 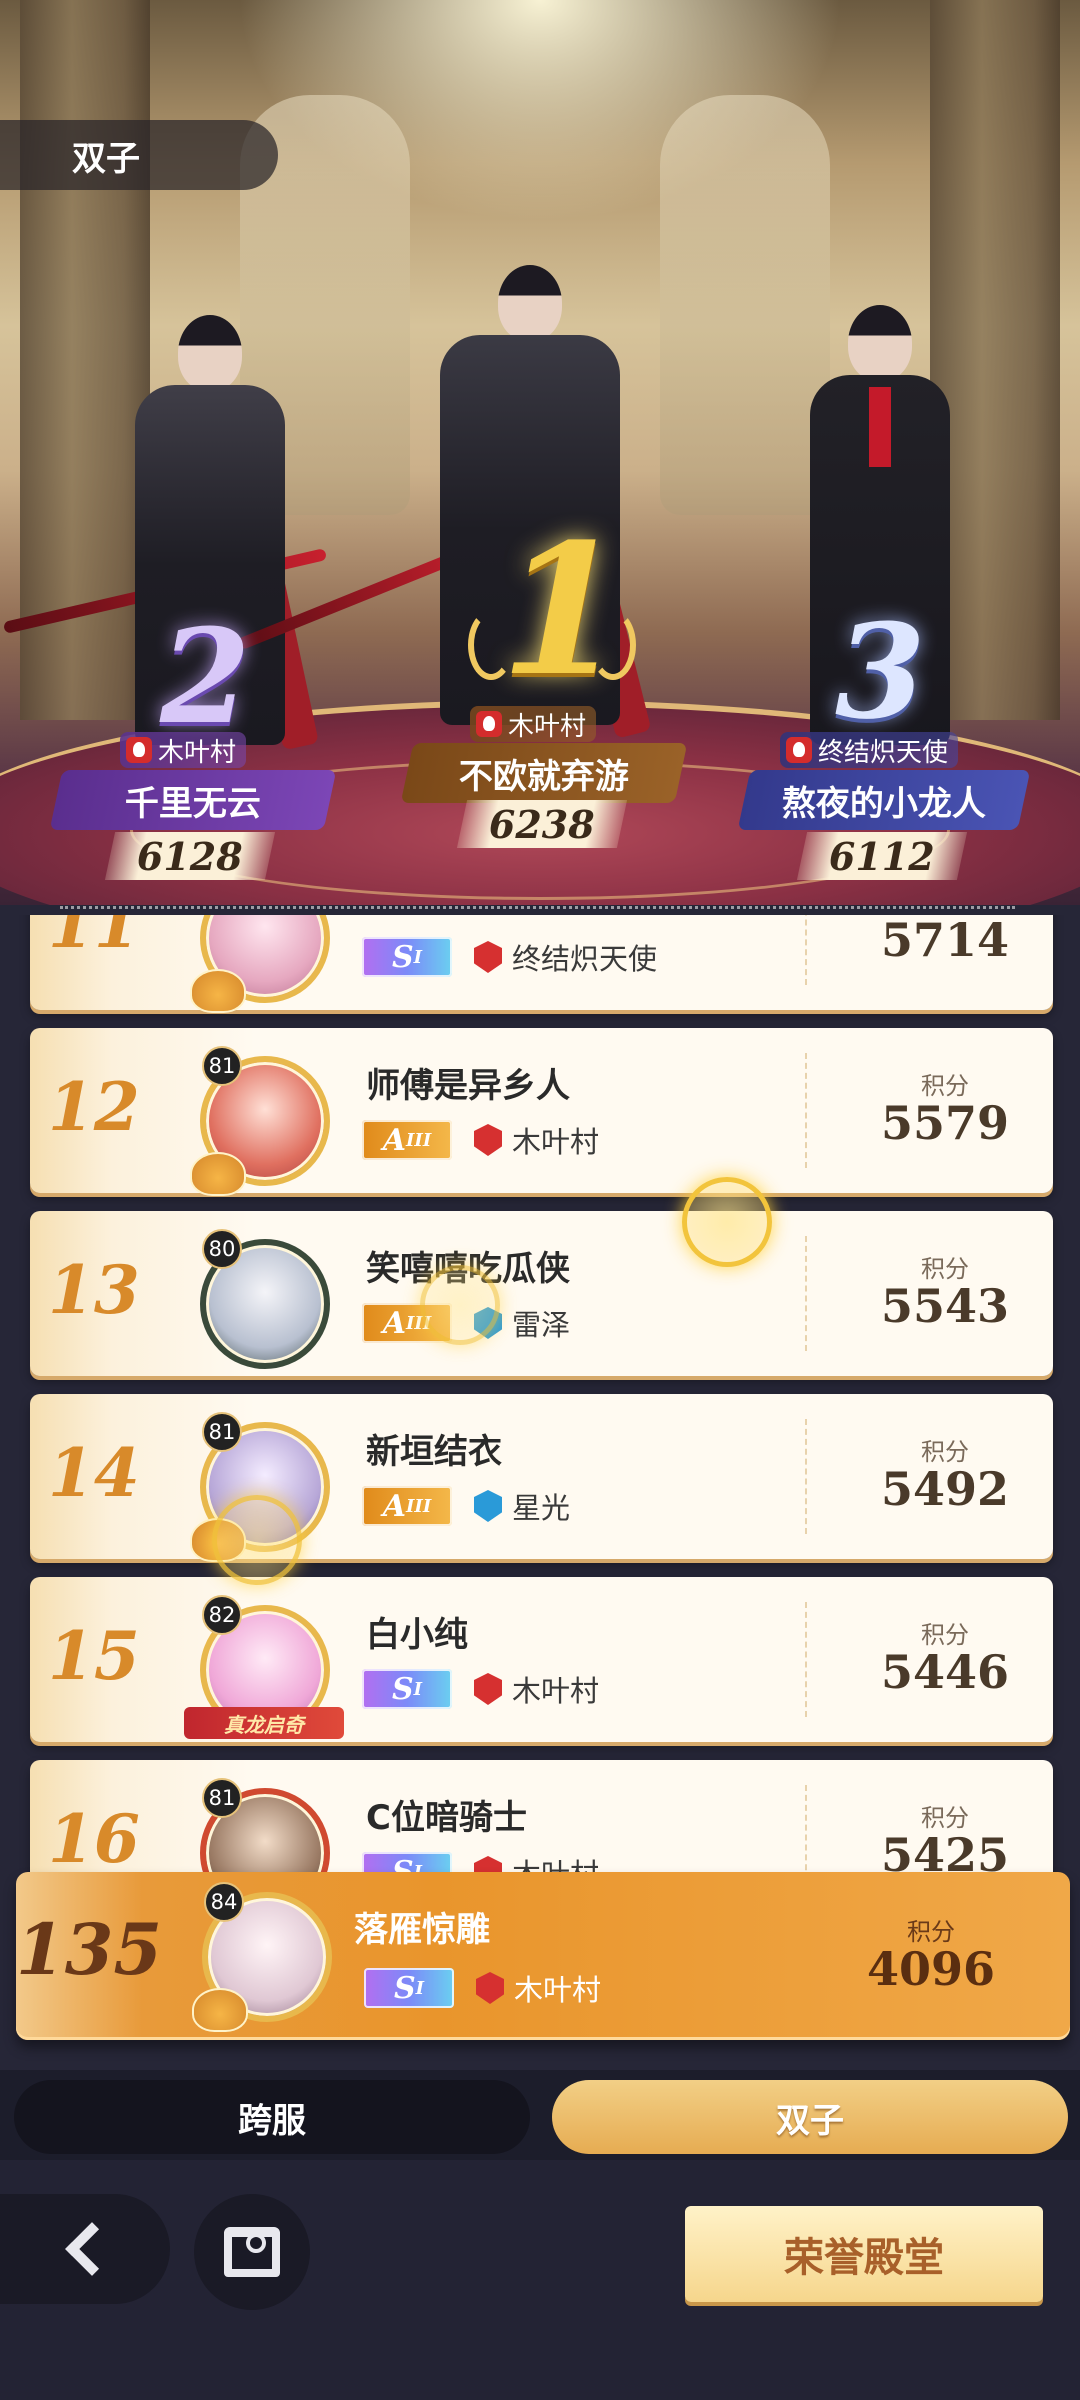 I want to click on list-item: 15 82 真龙启奇 白小纯 SI 木叶村 积分 5446, so click(x=541, y=1659).